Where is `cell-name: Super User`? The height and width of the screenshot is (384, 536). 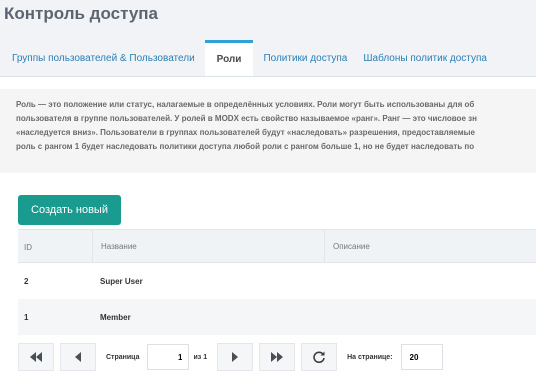 cell-name: Super User is located at coordinates (121, 281).